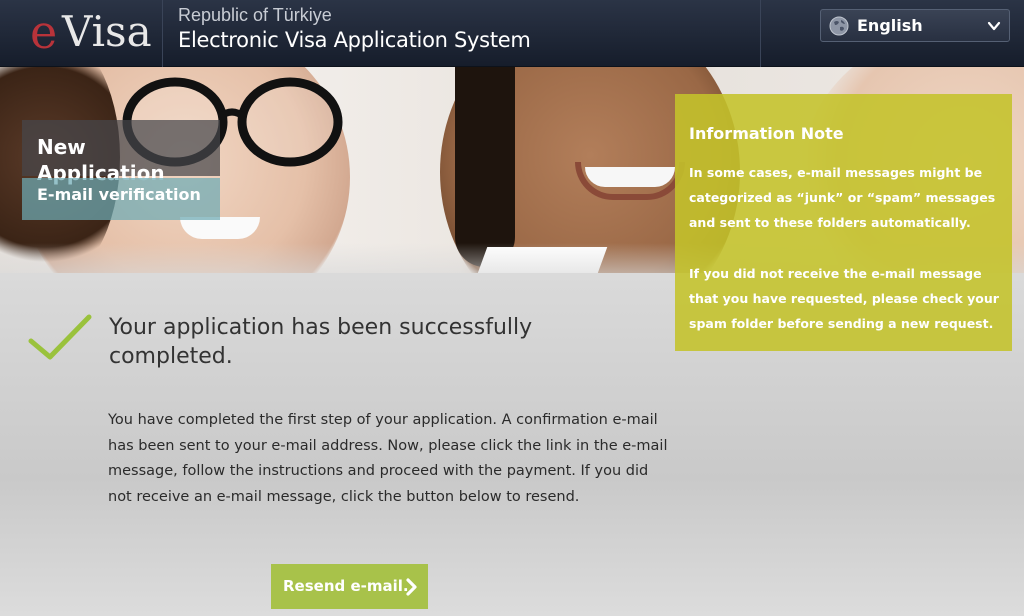 The image size is (1024, 616). Describe the element at coordinates (162, 33) in the screenshot. I see `header-divider` at that location.